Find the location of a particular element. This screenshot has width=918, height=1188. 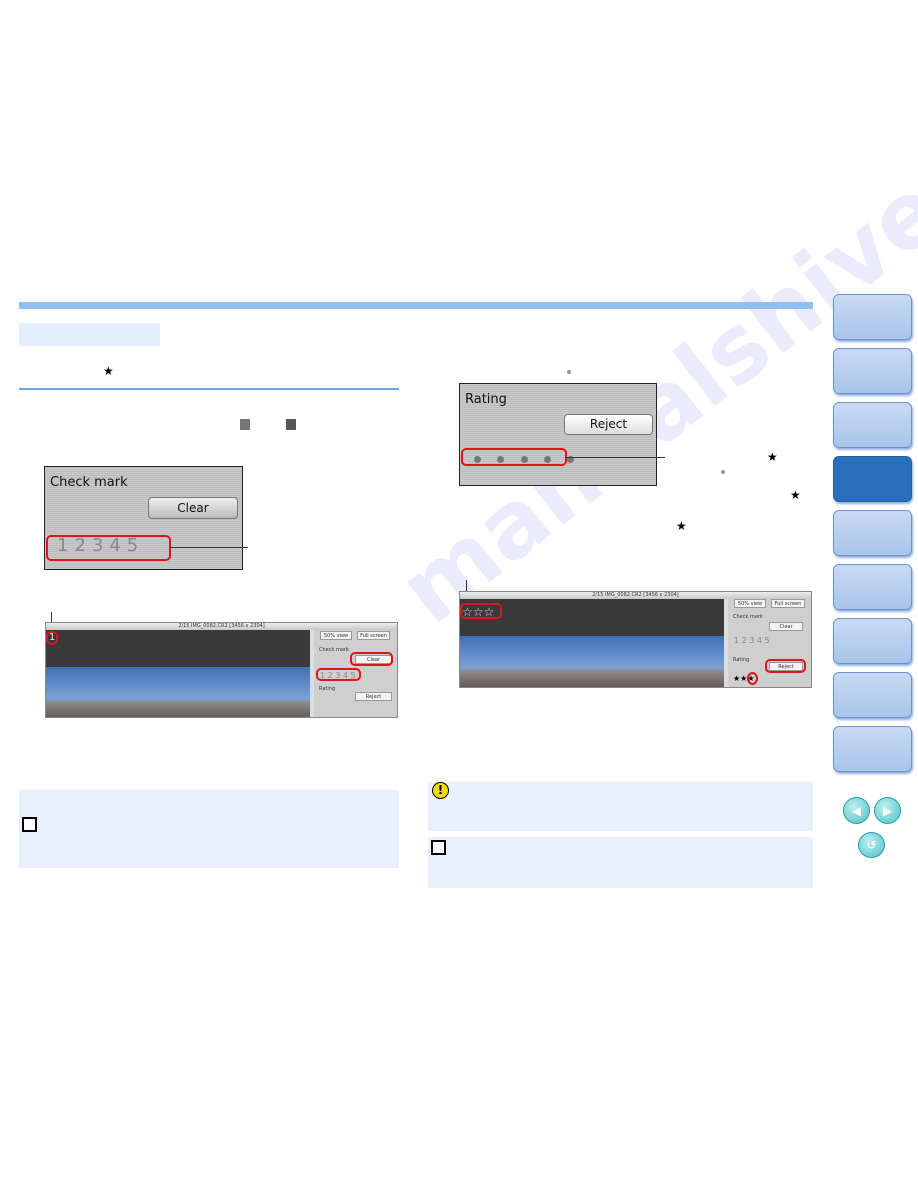

side-tab-4-active is located at coordinates (872, 479).